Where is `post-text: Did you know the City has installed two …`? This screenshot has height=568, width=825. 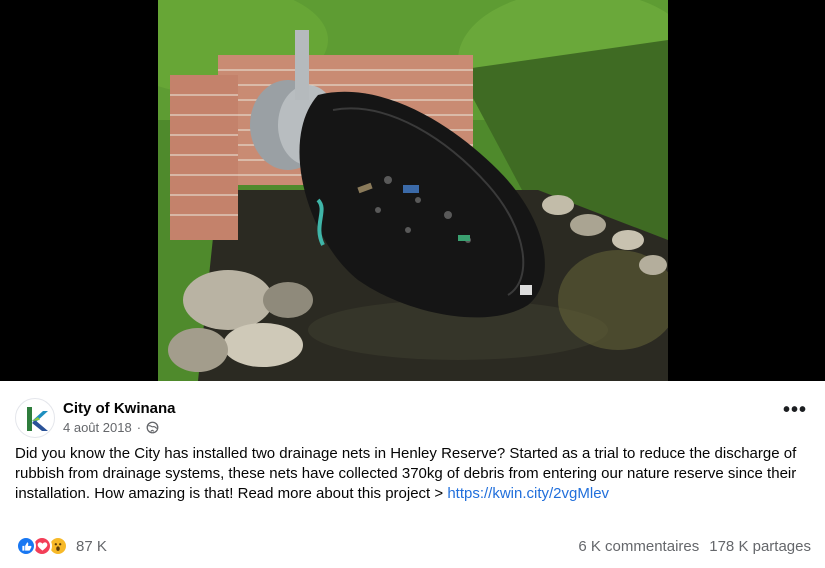 post-text: Did you know the City has installed two … is located at coordinates (415, 474).